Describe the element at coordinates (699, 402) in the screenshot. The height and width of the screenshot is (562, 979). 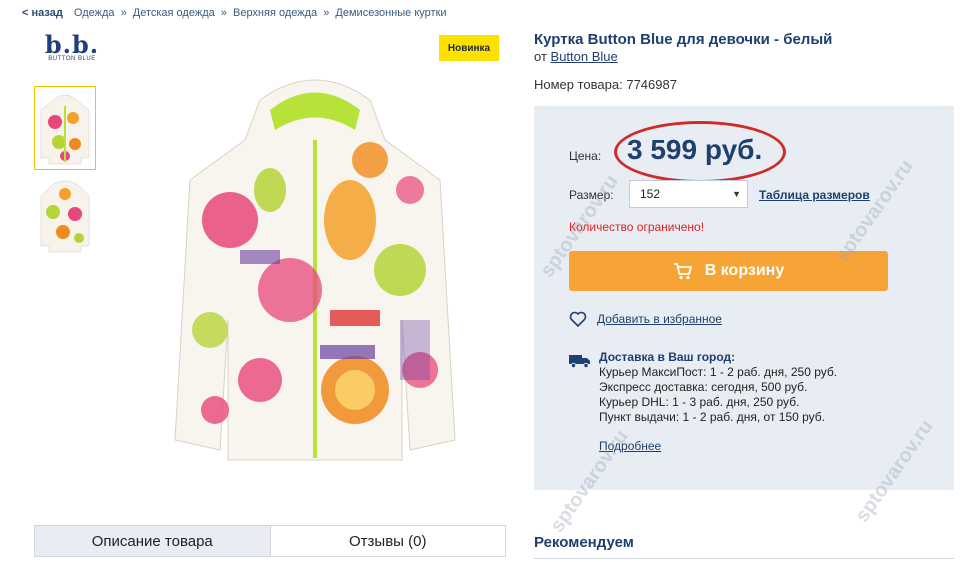
I see `delivery-option: Курьер DHL: 1 - 3 раб. дня, 250 руб.` at that location.